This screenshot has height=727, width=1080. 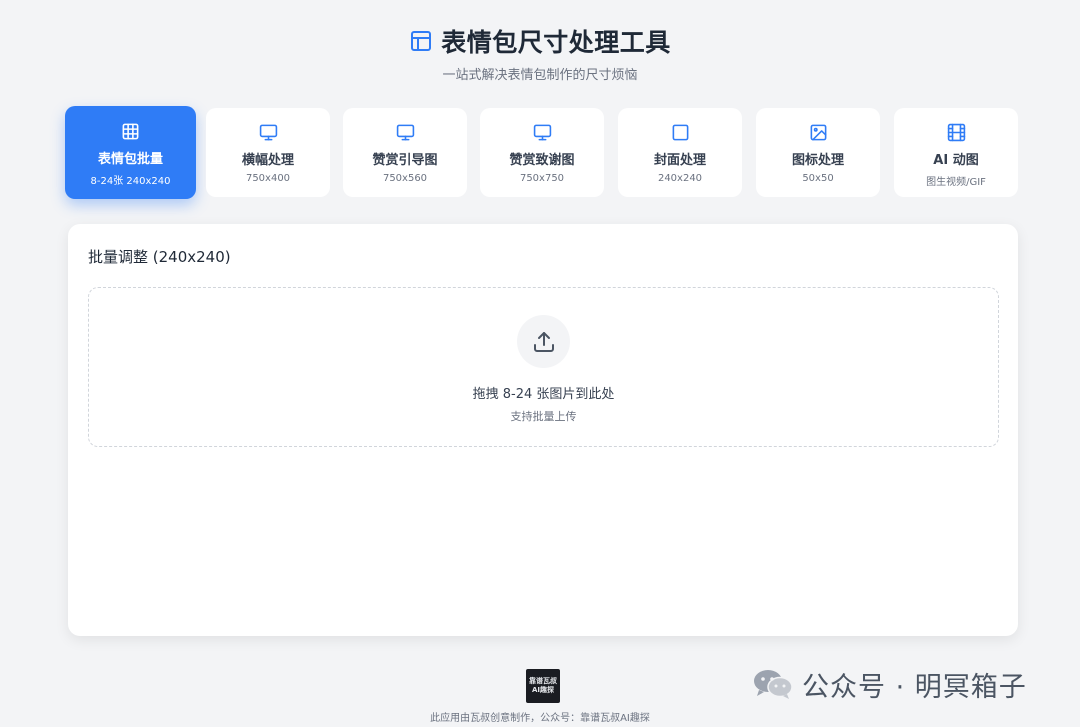 I want to click on footer-logo-text: 靠谱瓦叔AI趣探, so click(x=543, y=685).